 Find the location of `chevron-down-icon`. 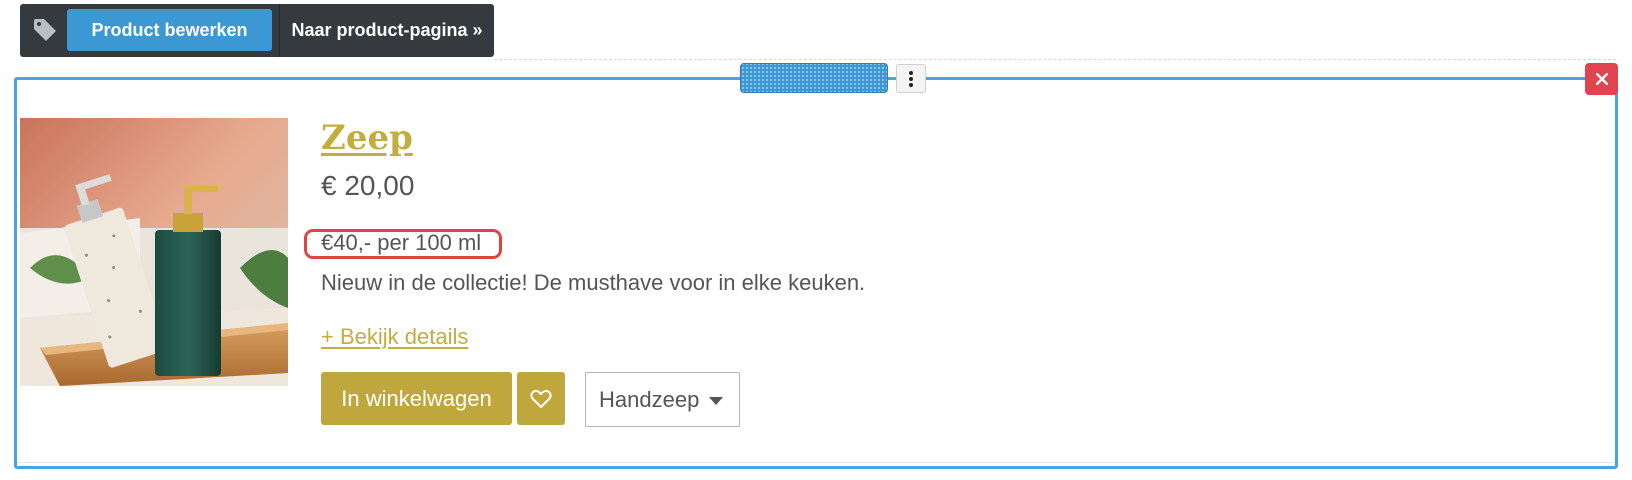

chevron-down-icon is located at coordinates (716, 401).